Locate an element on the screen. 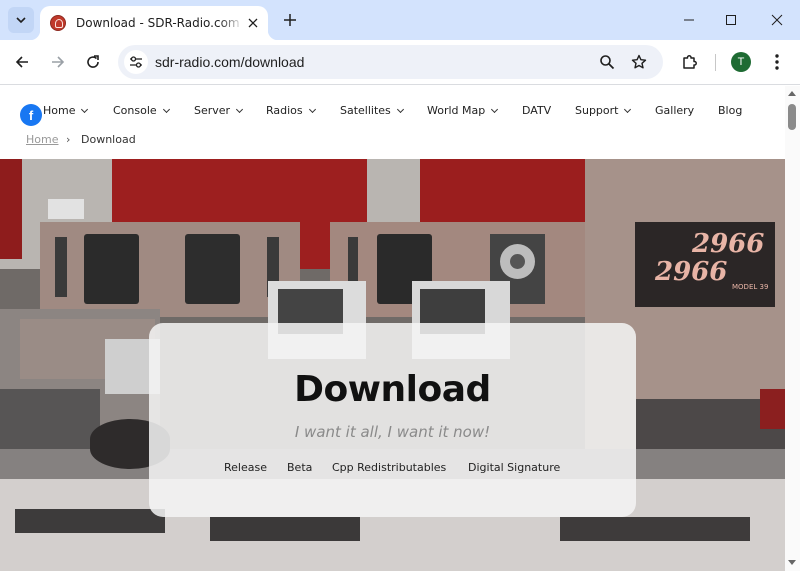  facebook-icon: f is located at coordinates (31, 115).